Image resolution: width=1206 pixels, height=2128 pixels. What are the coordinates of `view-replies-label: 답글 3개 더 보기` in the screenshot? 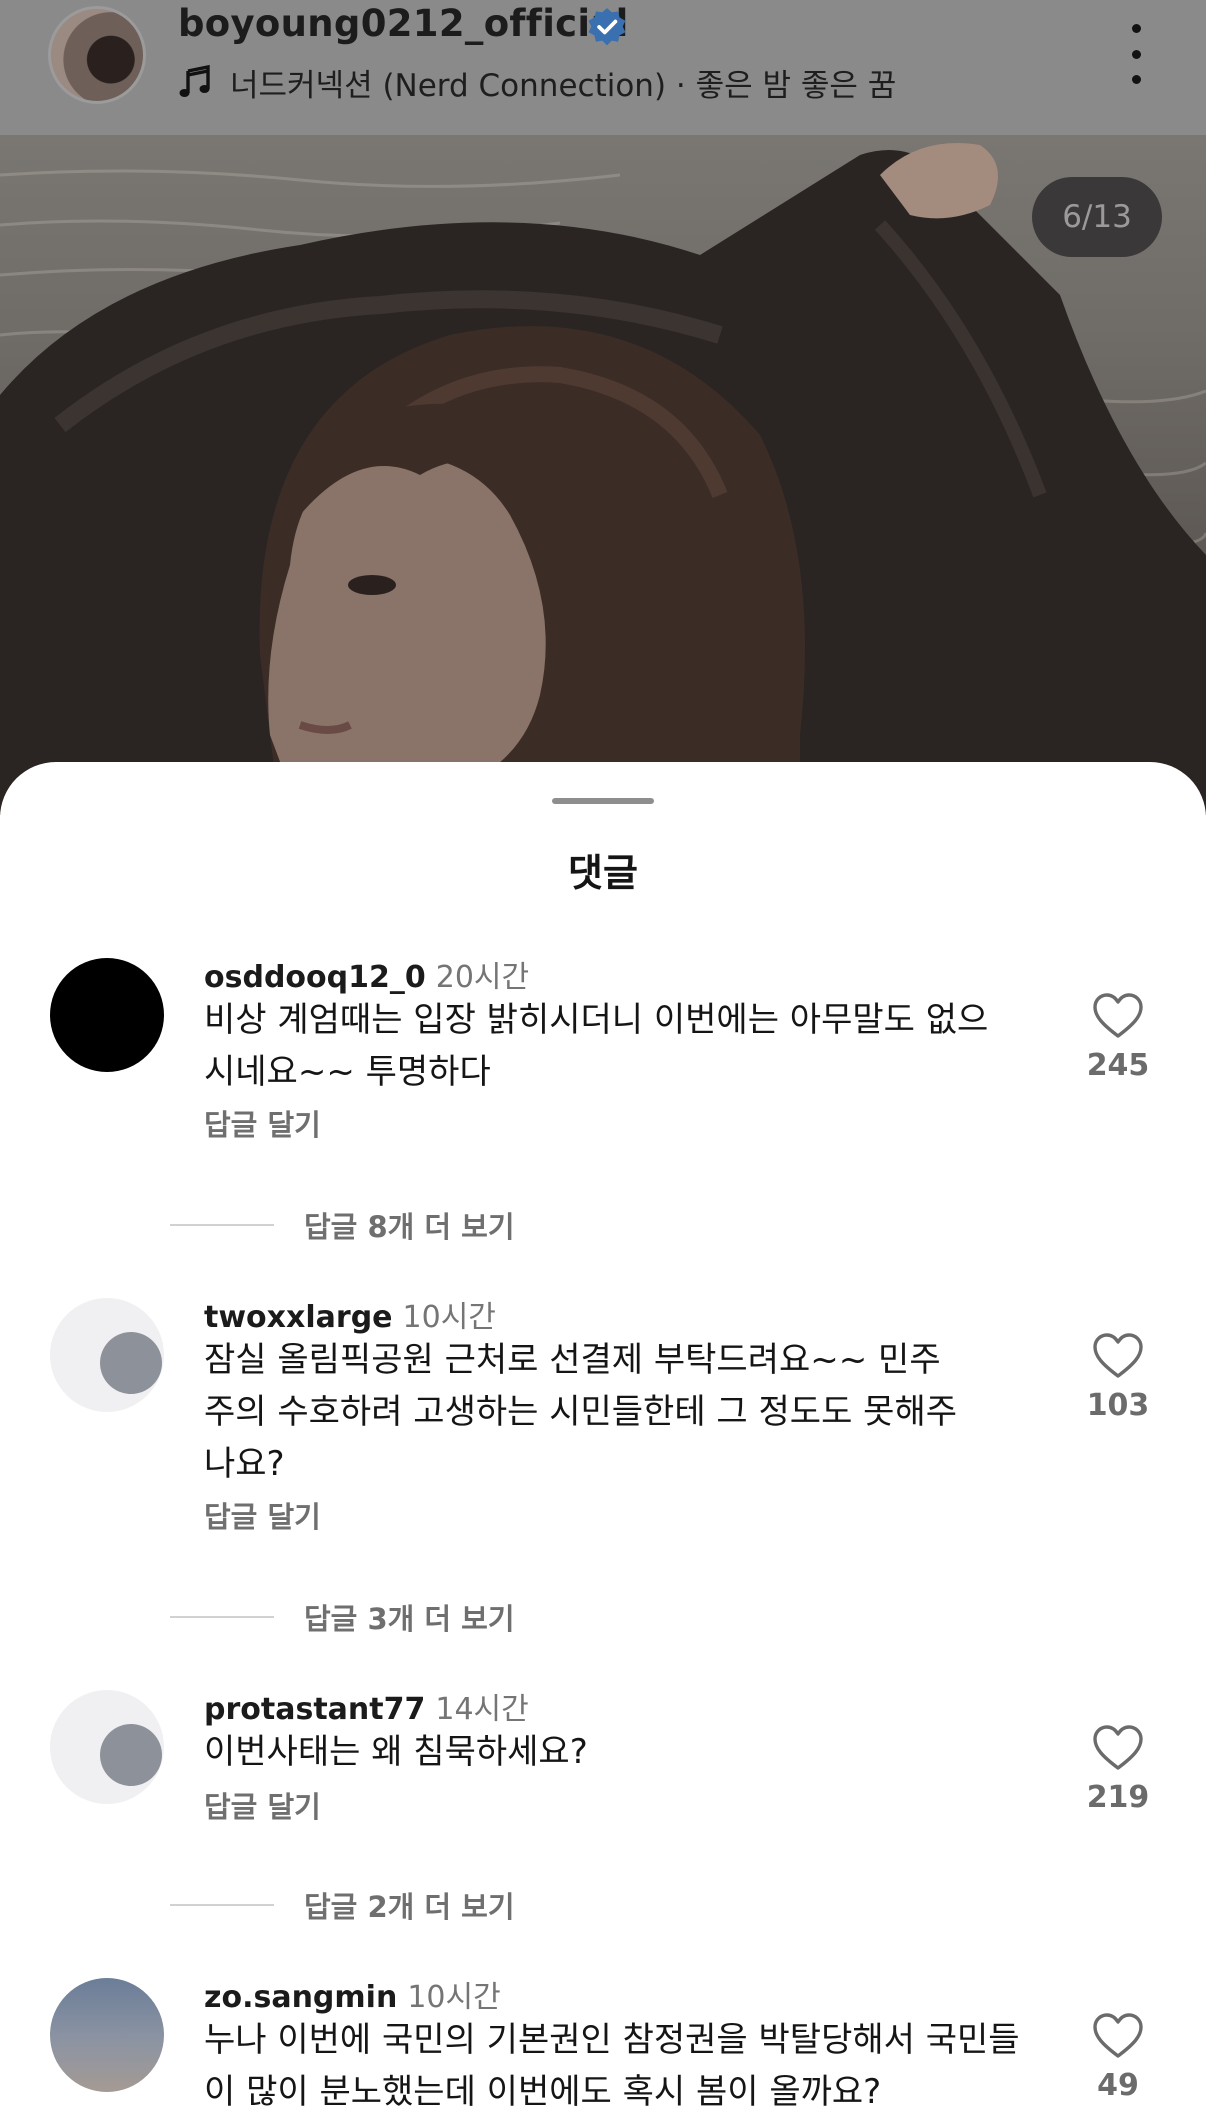 It's located at (409, 1619).